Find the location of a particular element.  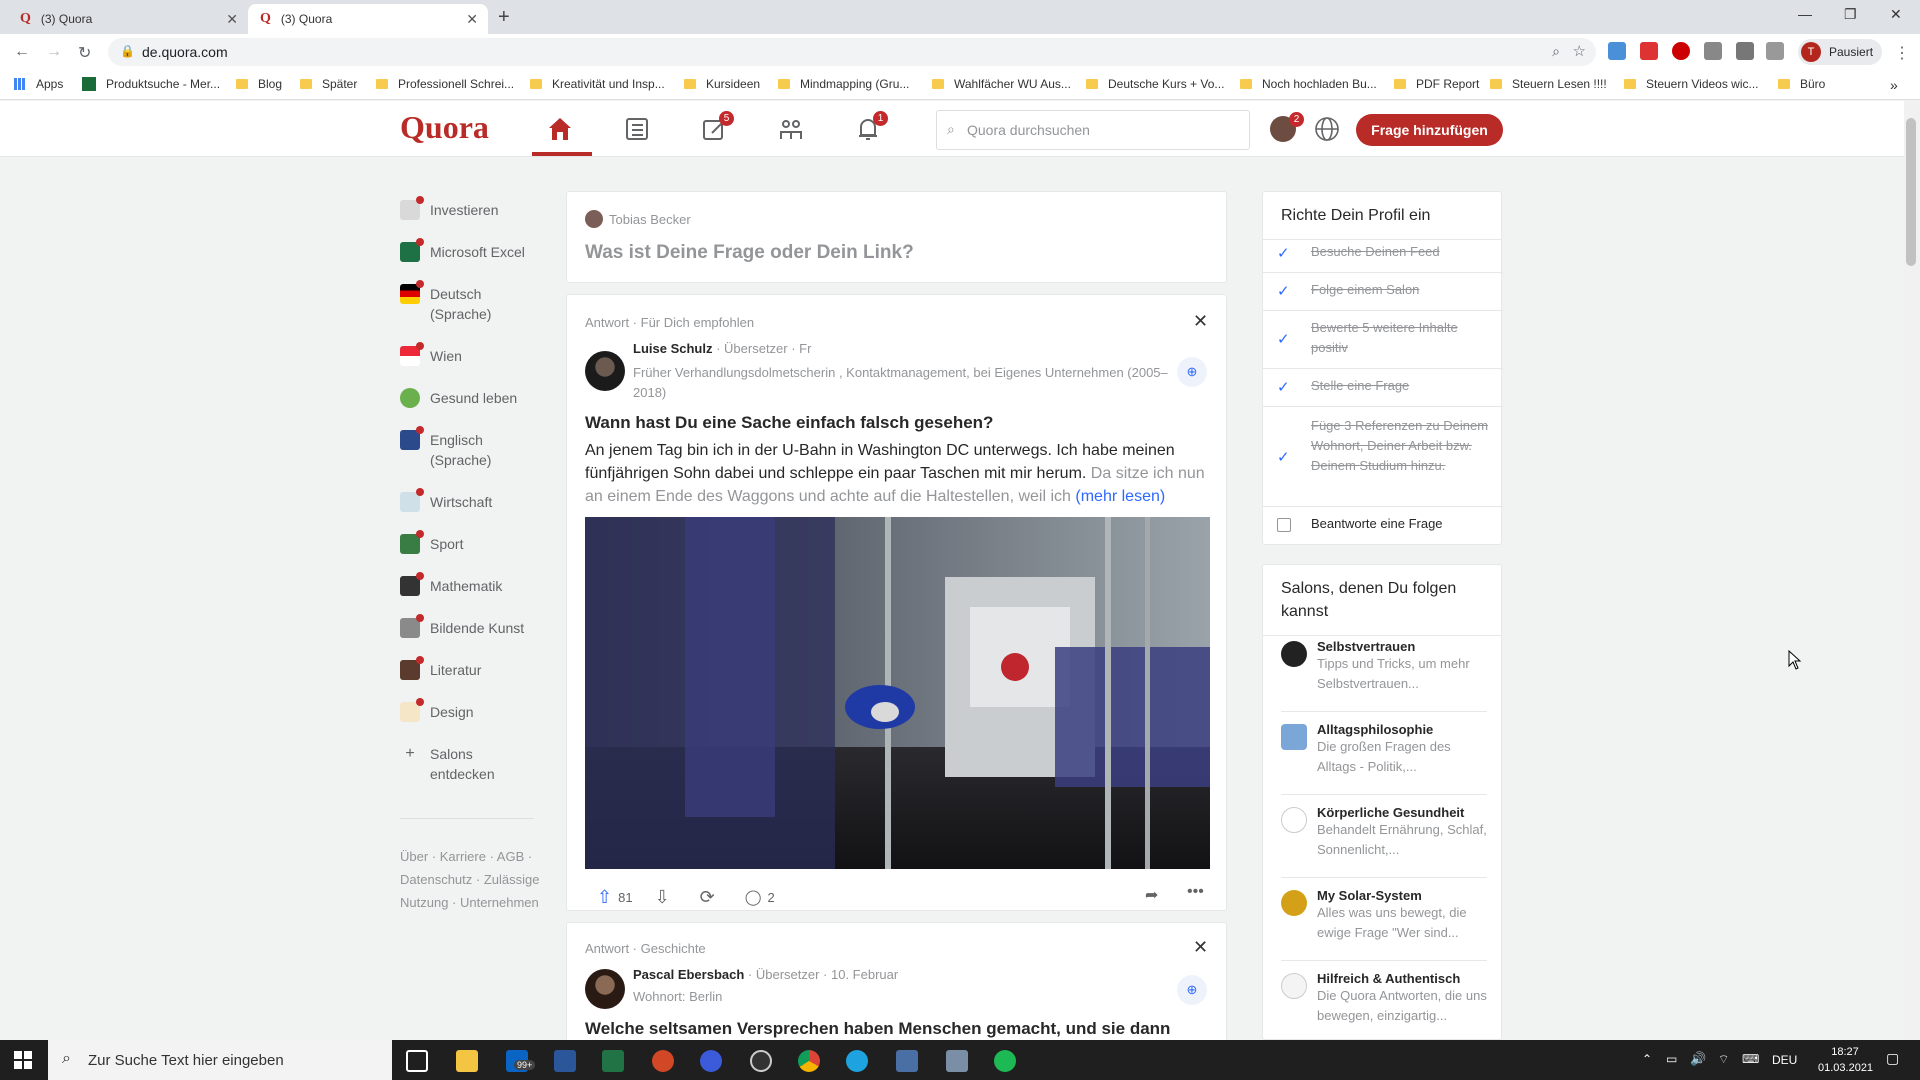

following-feed-icon is located at coordinates (637, 129).